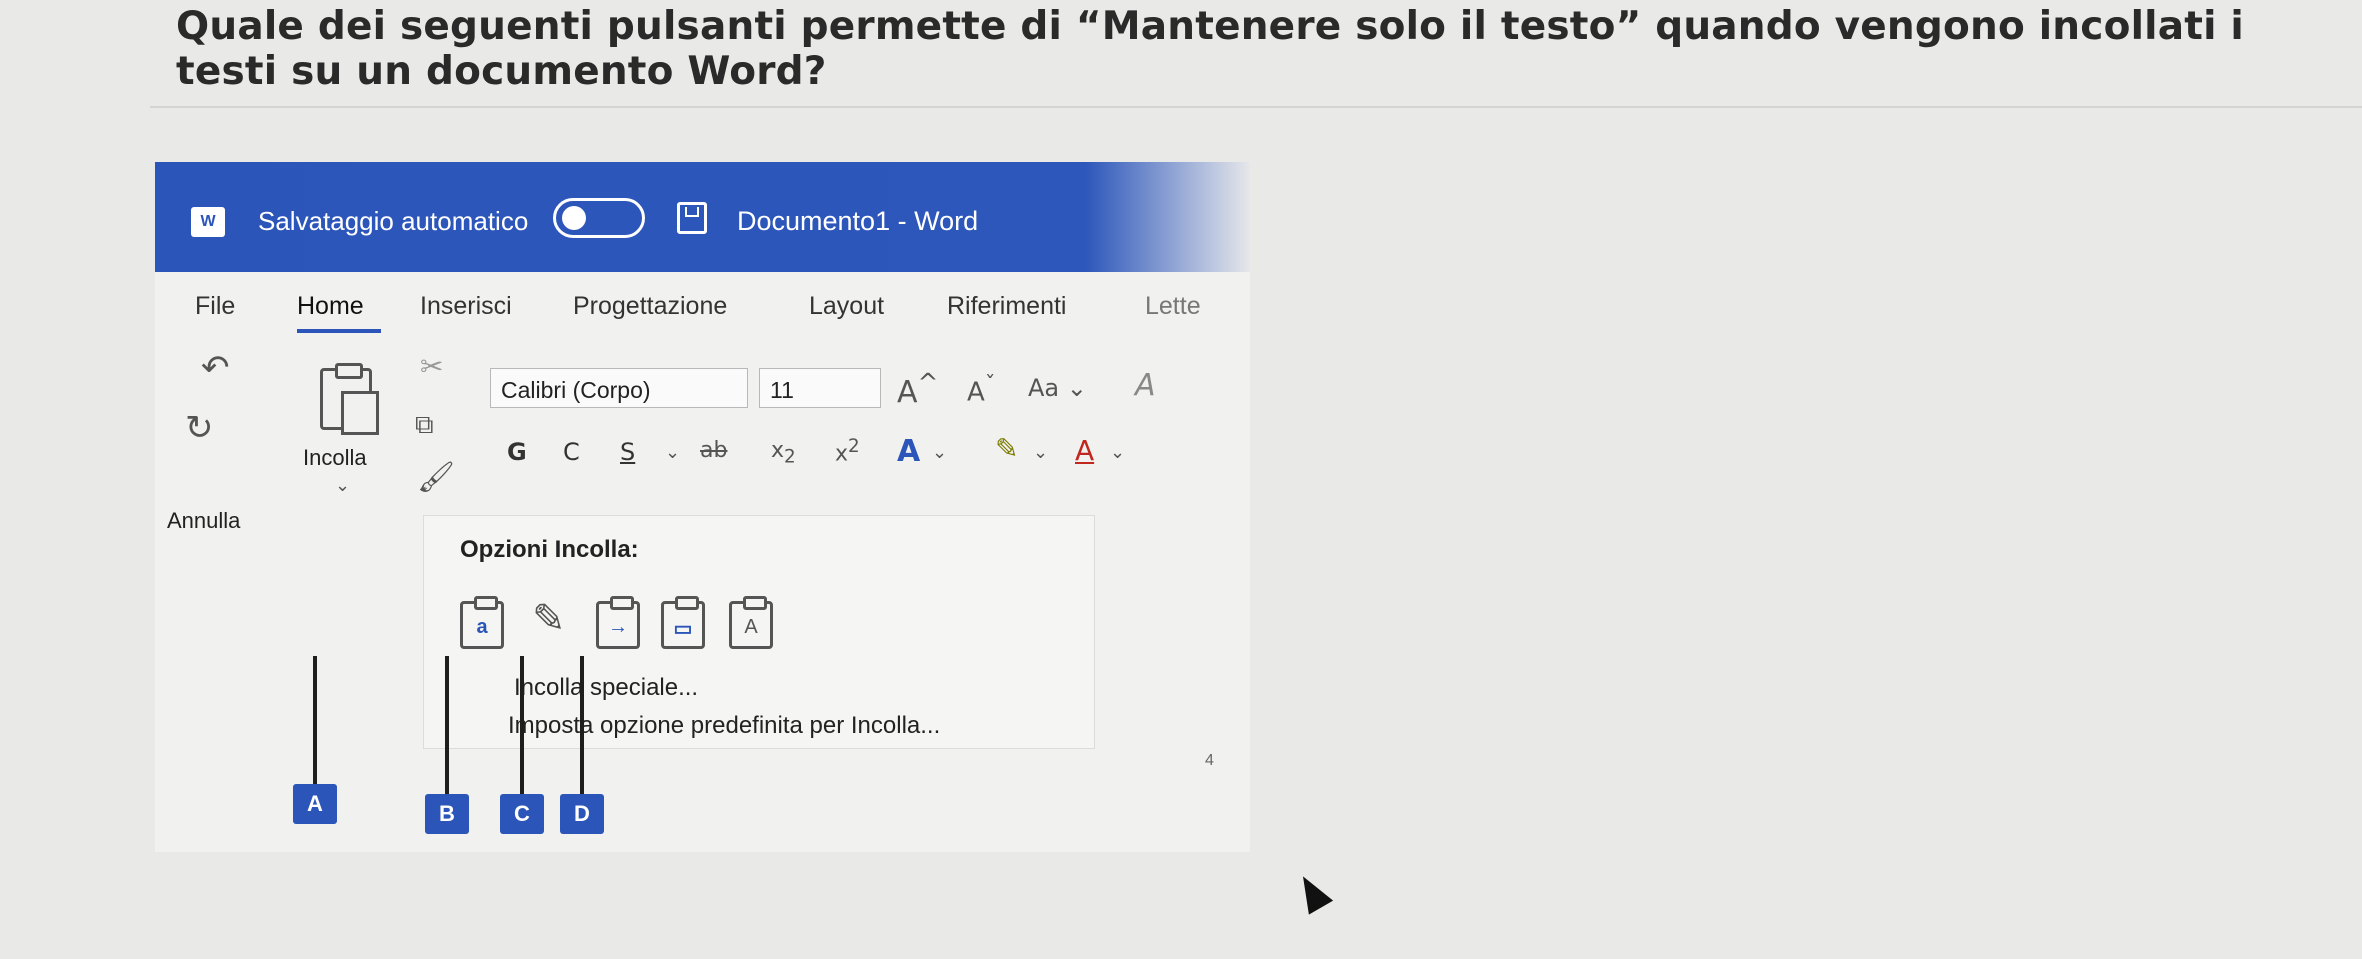 The height and width of the screenshot is (959, 2362). What do you see at coordinates (431, 366) in the screenshot?
I see `cut-icon: ✂` at bounding box center [431, 366].